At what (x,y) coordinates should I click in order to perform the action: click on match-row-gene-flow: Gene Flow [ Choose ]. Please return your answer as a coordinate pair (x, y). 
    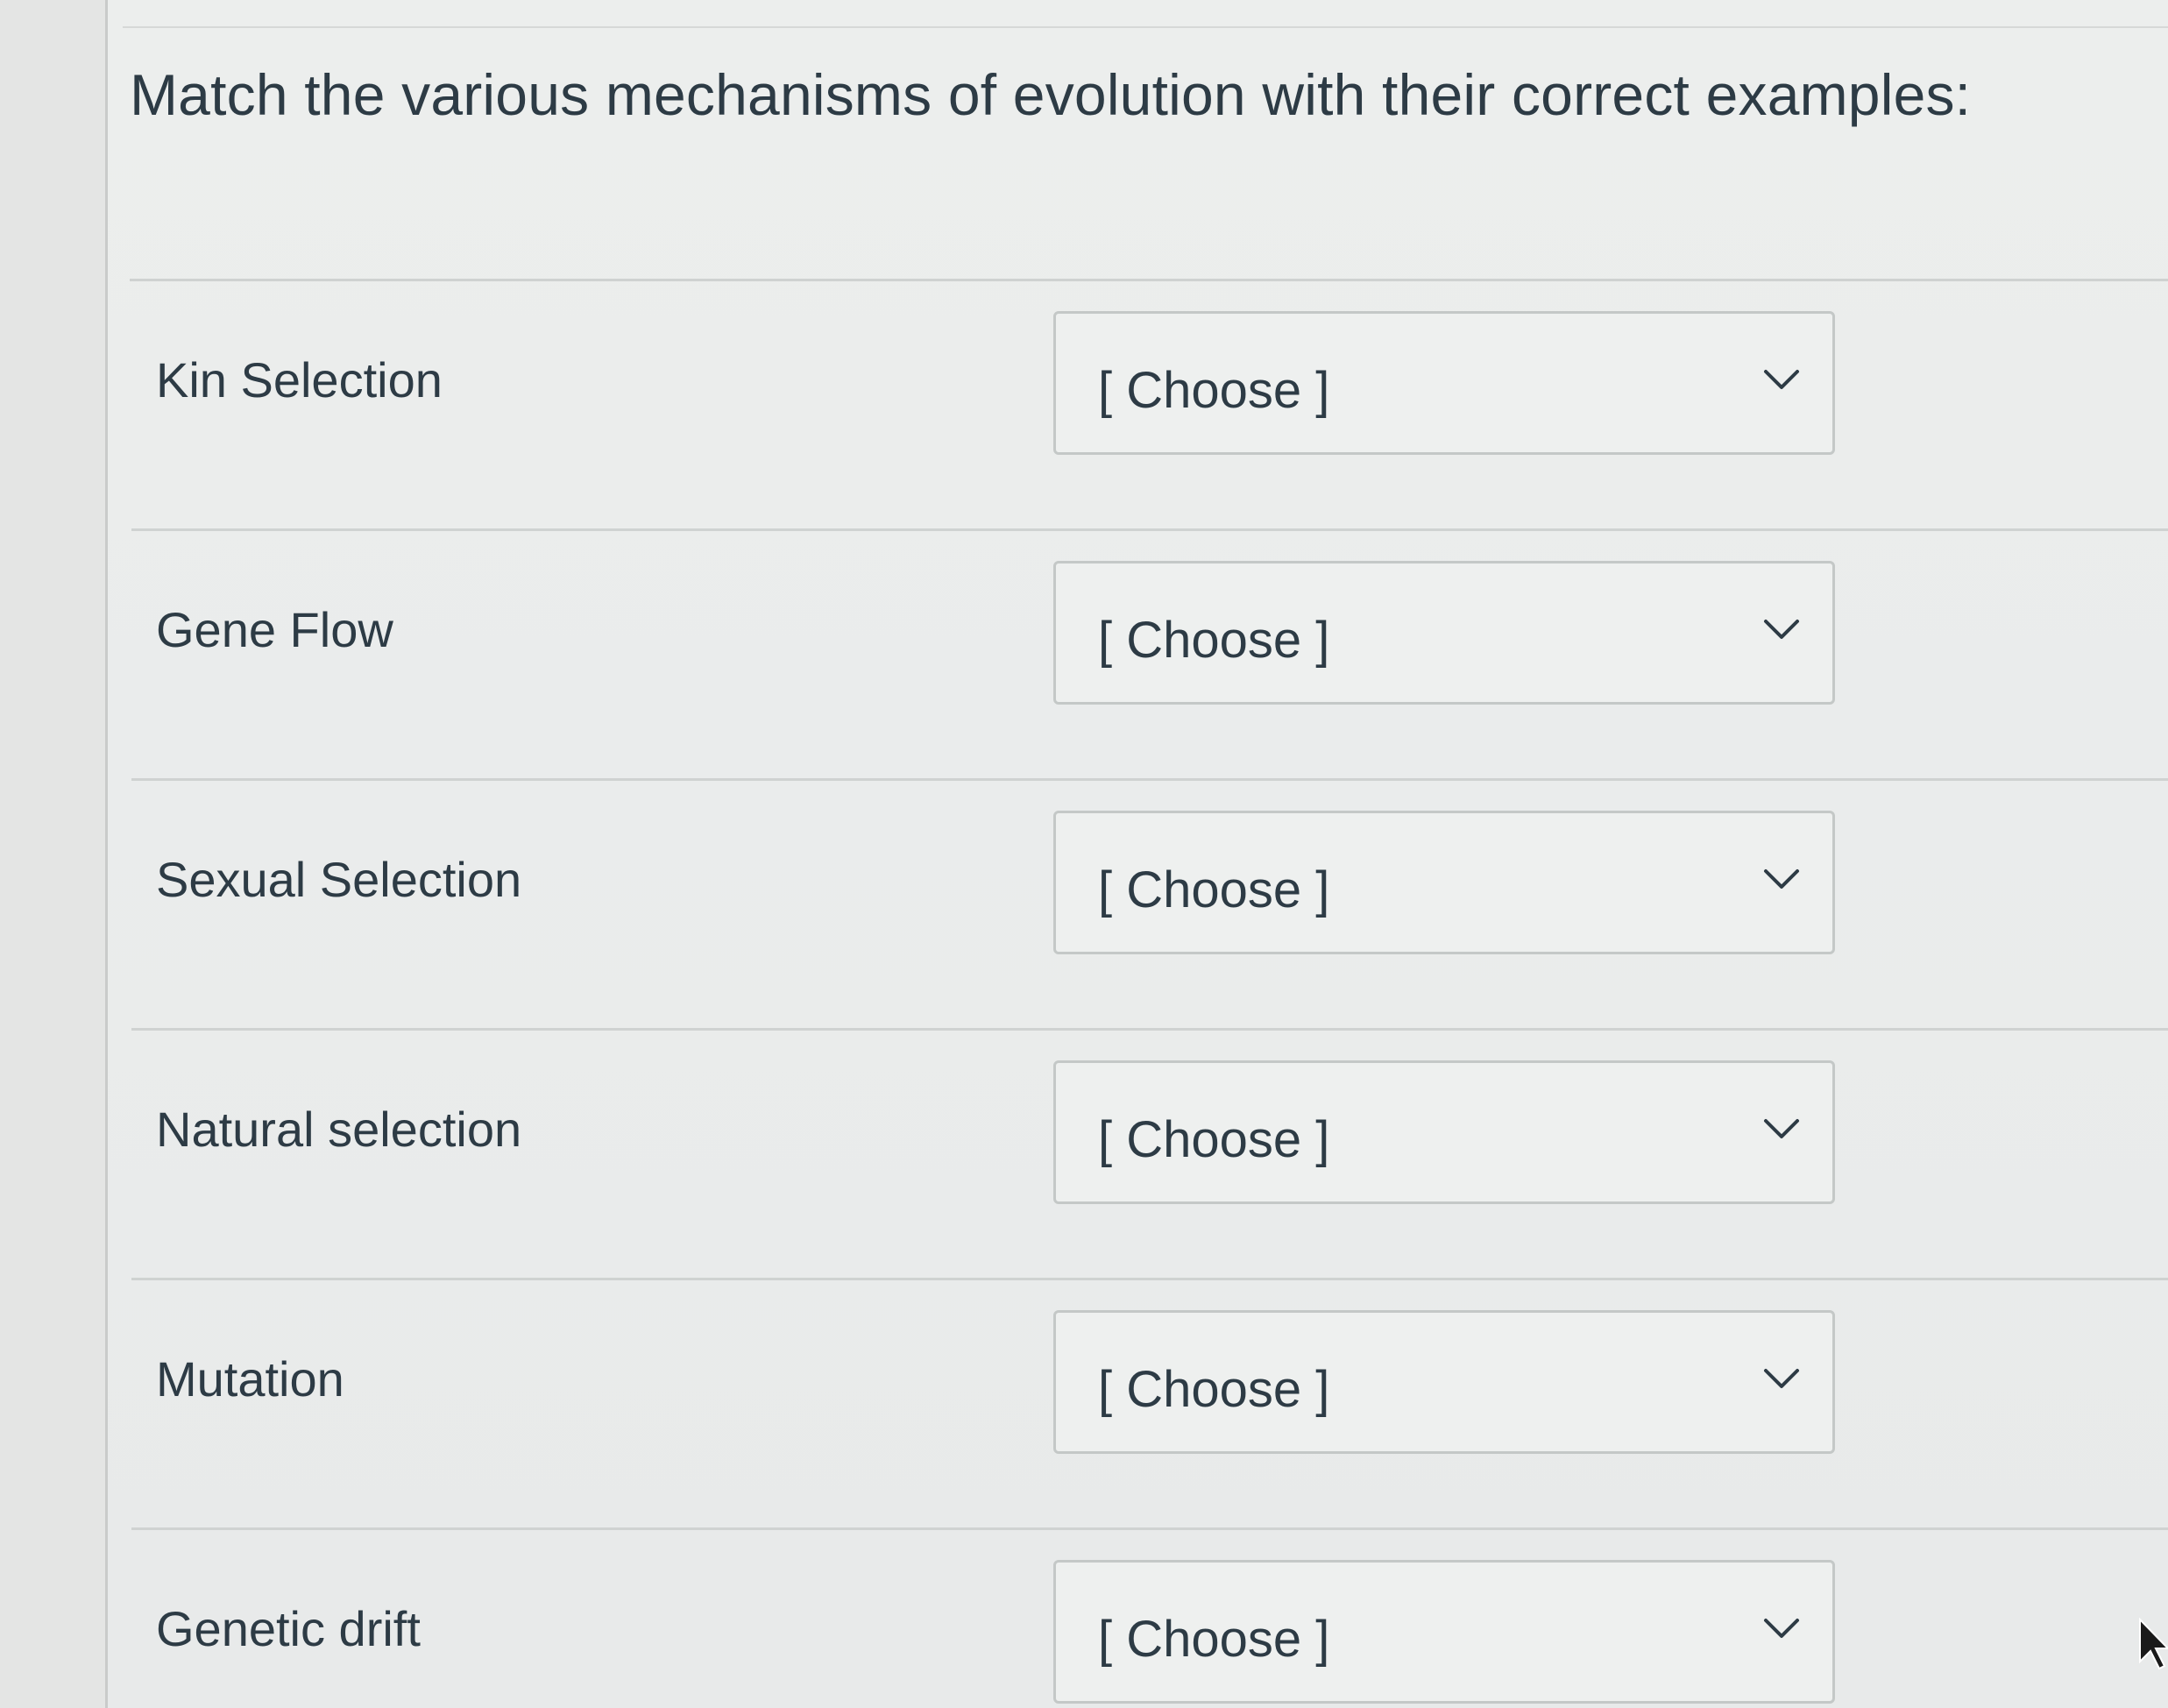
    Looking at the image, I should click on (1149, 656).